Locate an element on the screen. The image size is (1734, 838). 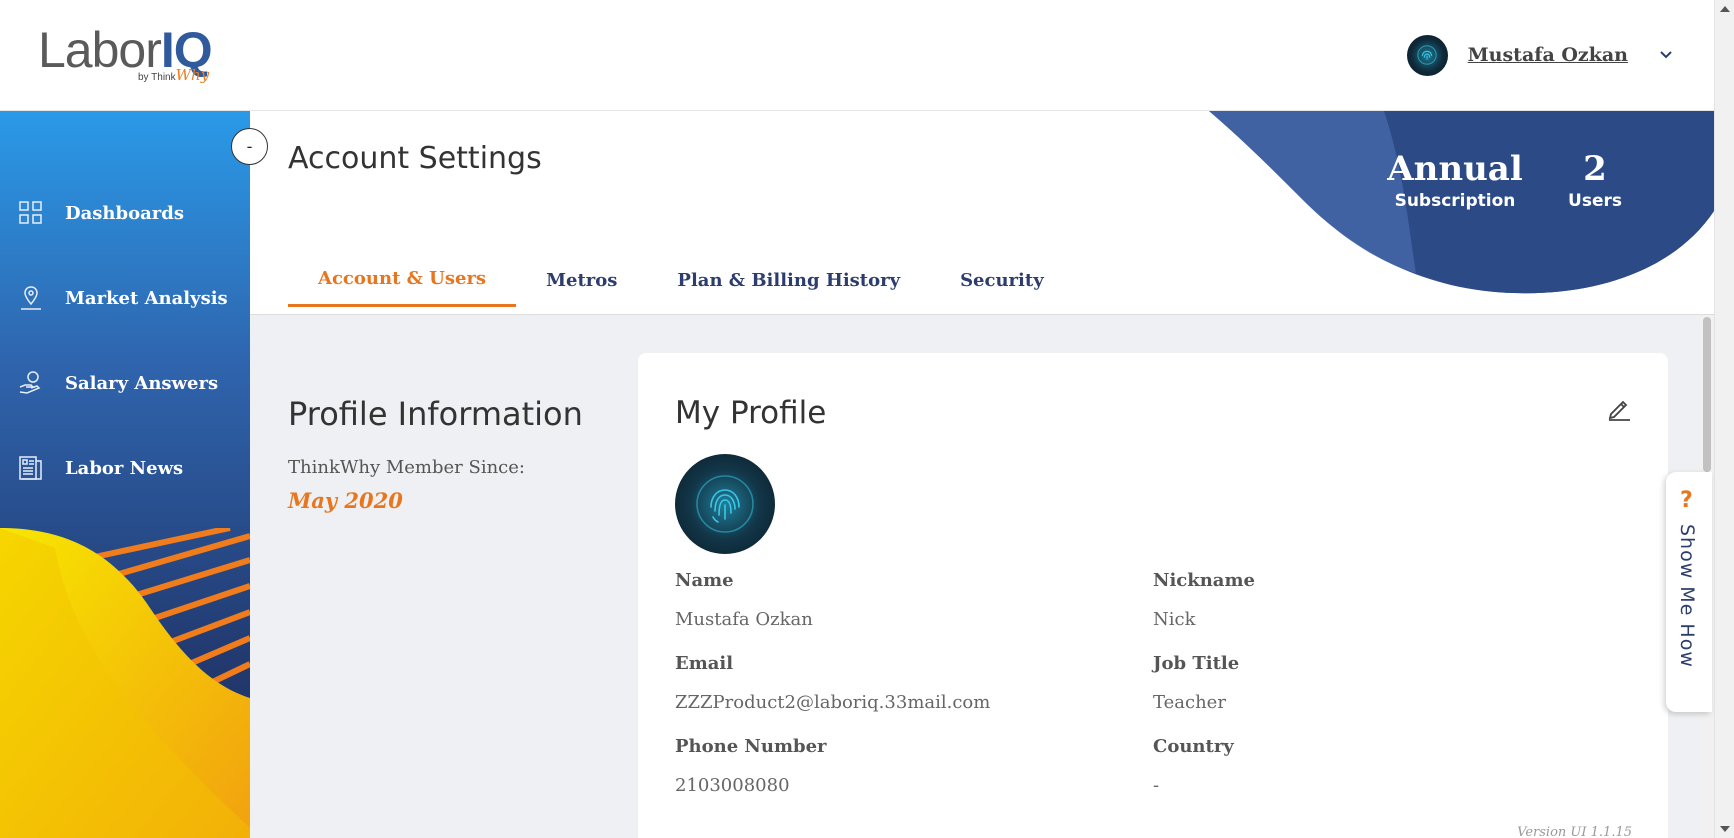
users-stat: 2 Users is located at coordinates (1595, 180).